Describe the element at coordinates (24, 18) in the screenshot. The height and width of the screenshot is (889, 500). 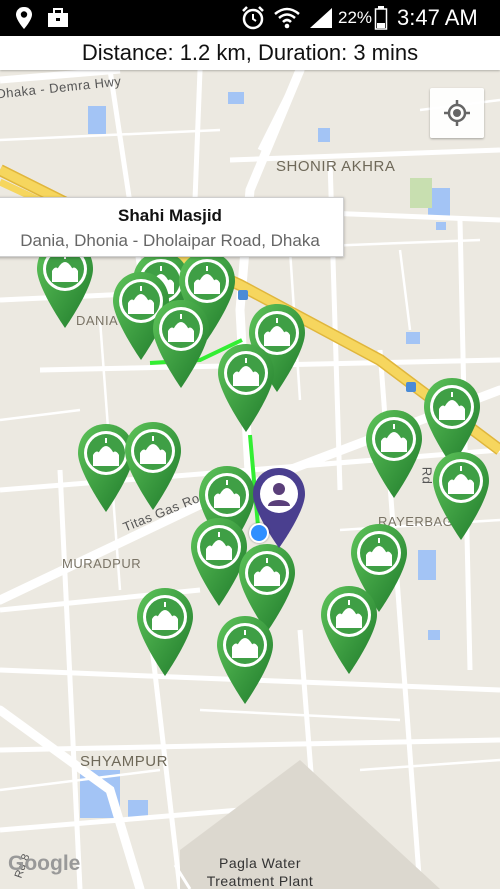
I see `location-pin-icon` at that location.